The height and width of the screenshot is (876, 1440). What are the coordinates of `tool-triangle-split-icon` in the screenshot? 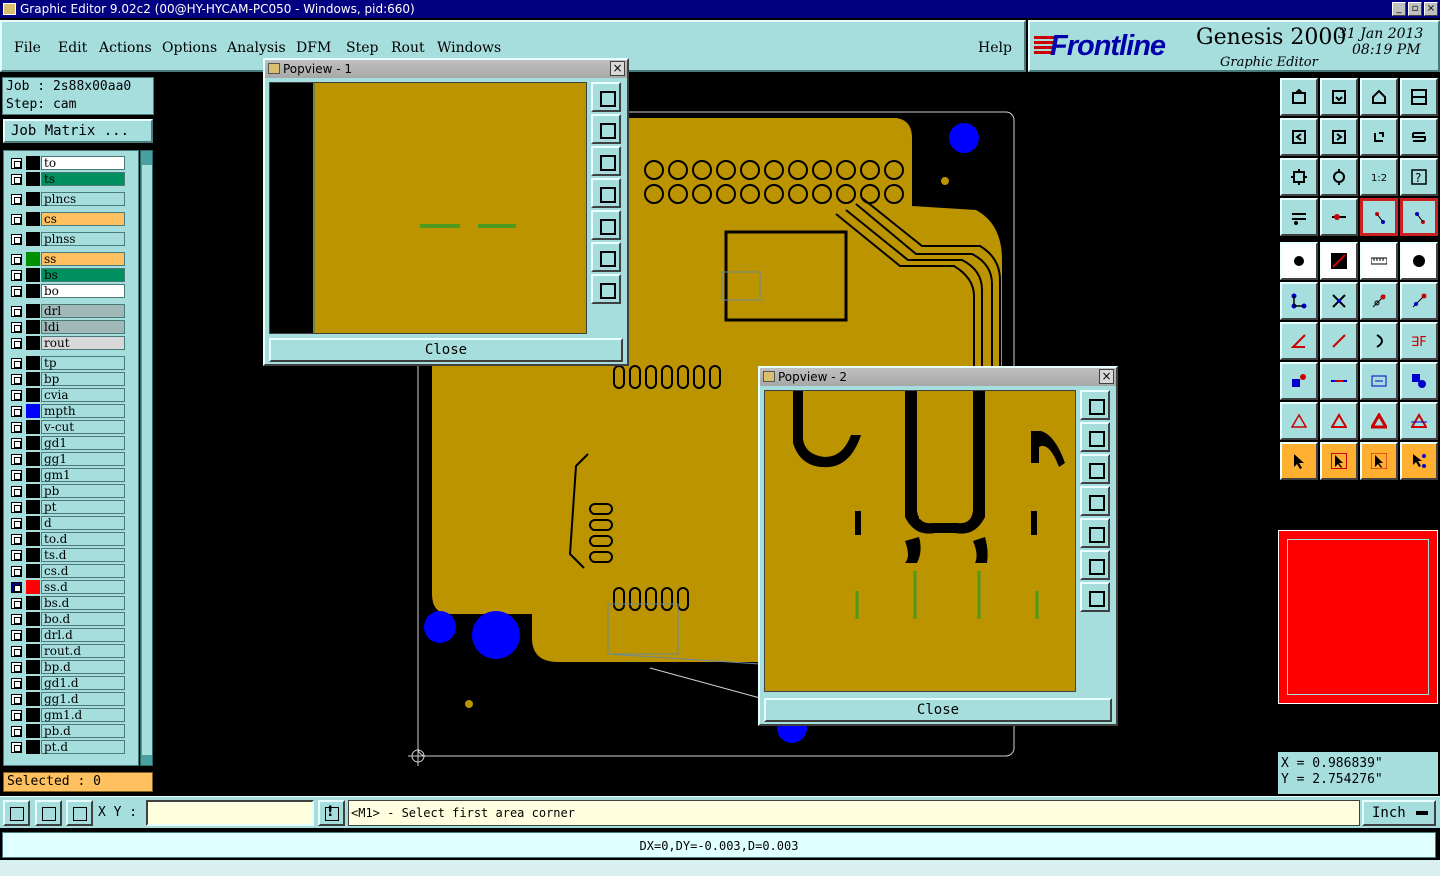 It's located at (1419, 421).